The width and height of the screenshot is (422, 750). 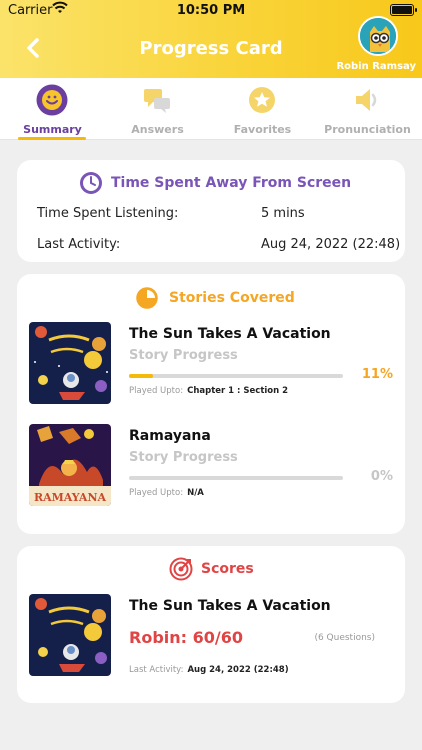 I want to click on last-activity: Last Activity: Aug 24, 2022 (22:48), so click(x=209, y=670).